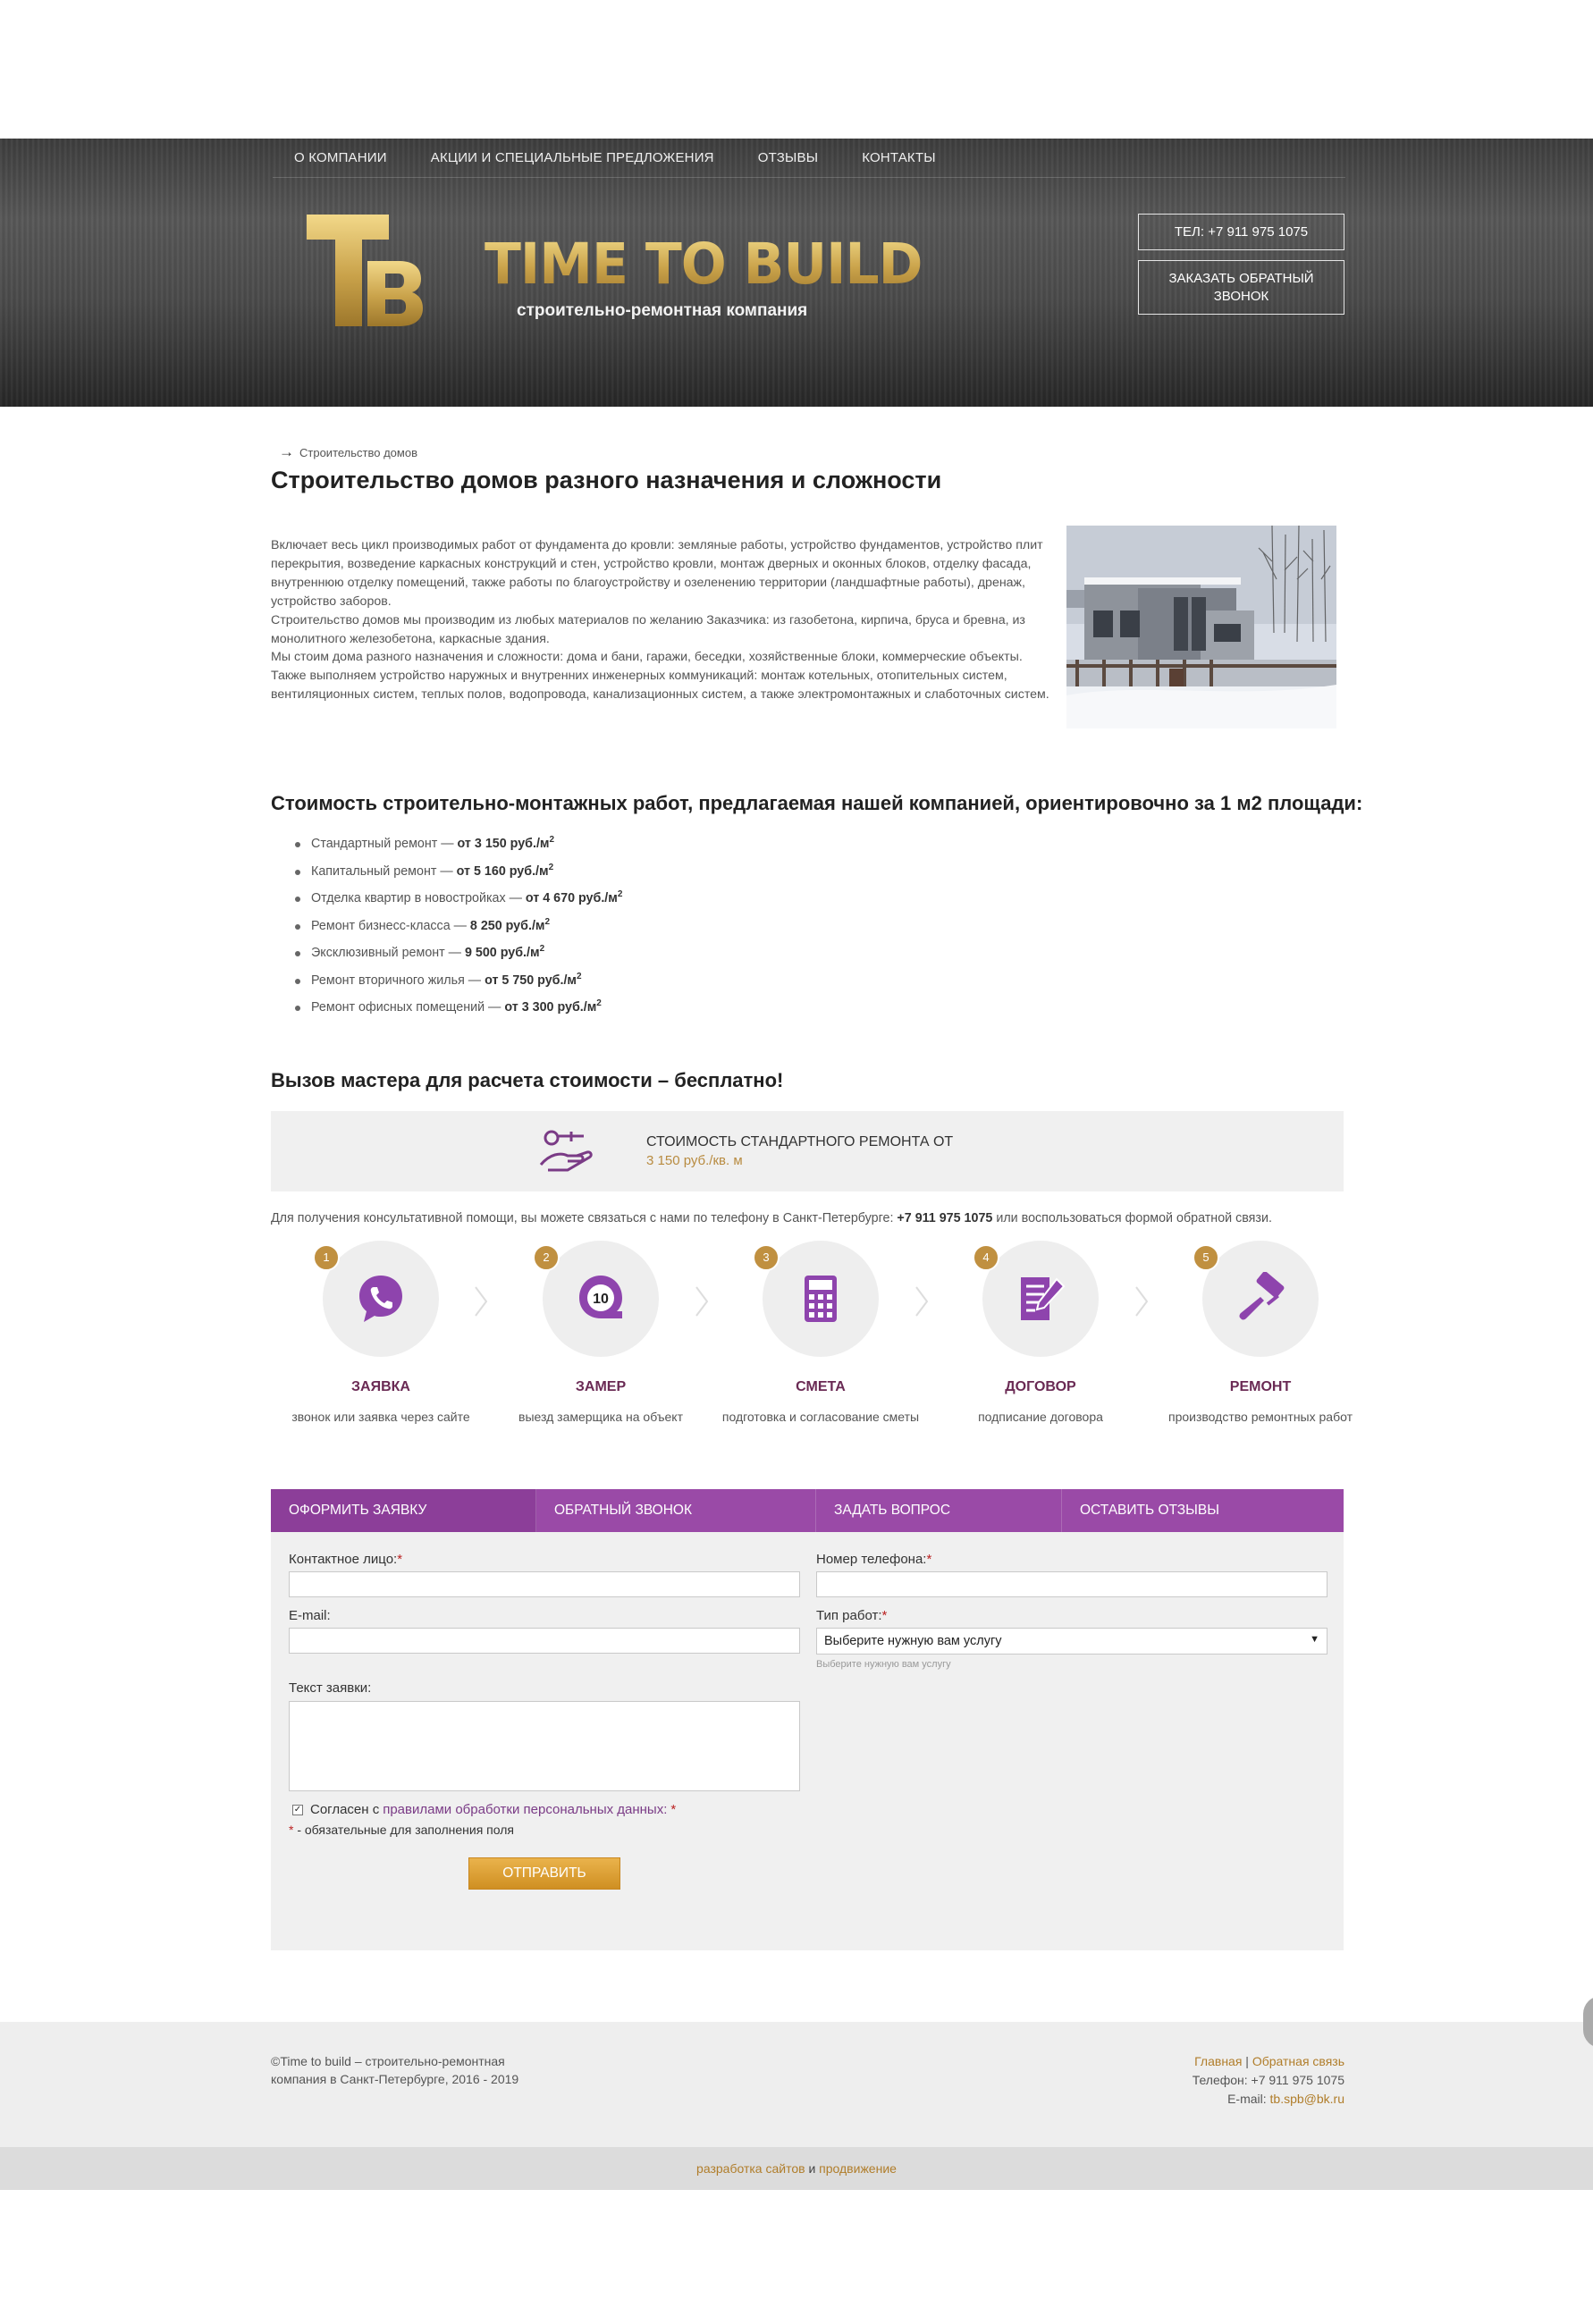 The image size is (1593, 2324). What do you see at coordinates (750, 2169) in the screenshot?
I see `dev-link-sites: разработка сайтов` at bounding box center [750, 2169].